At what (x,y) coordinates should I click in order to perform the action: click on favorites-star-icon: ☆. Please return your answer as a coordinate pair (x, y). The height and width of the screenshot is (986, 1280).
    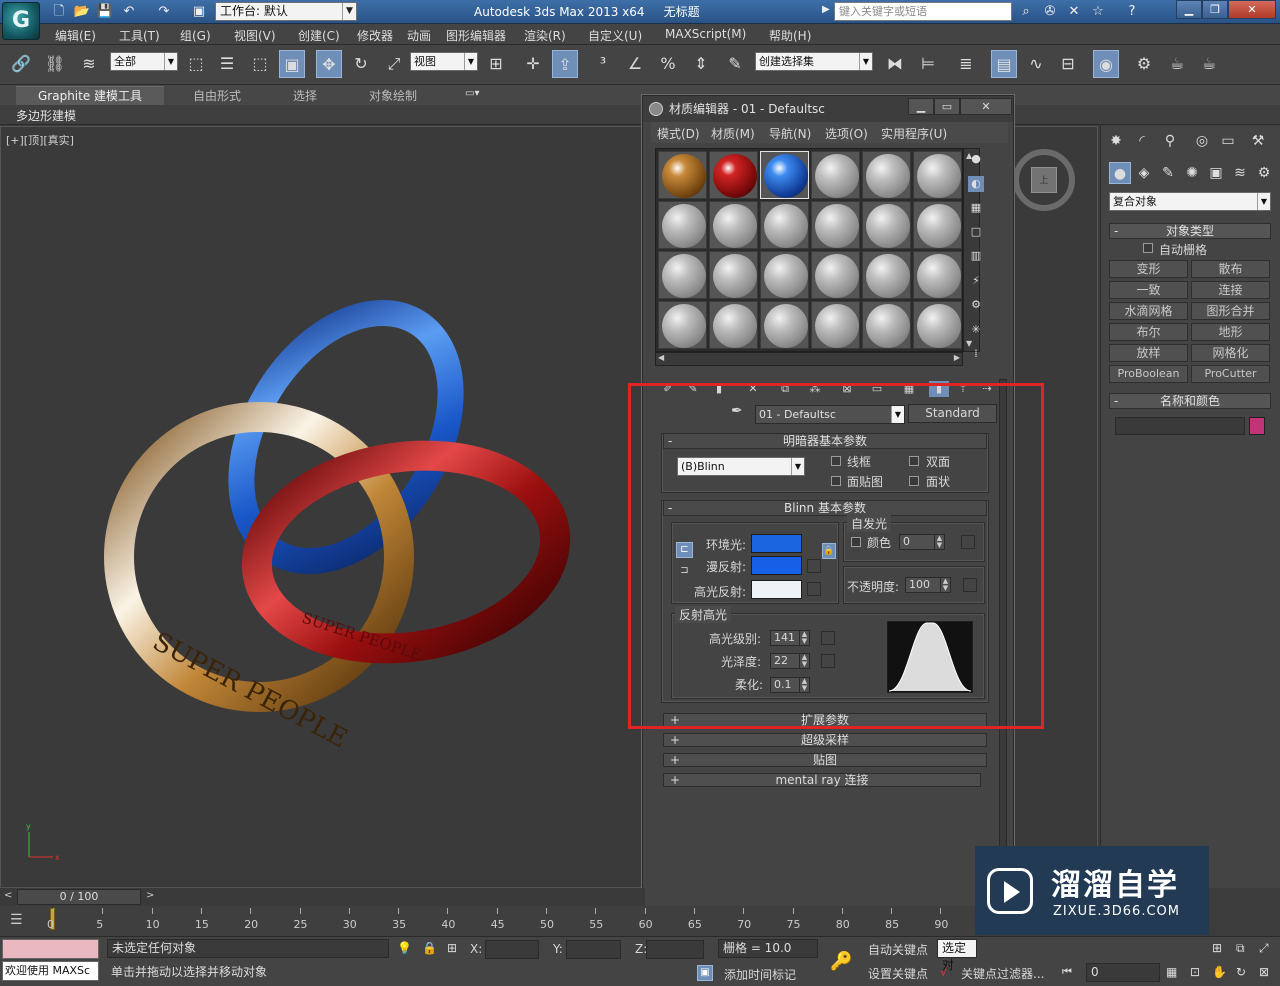
    Looking at the image, I should click on (1098, 11).